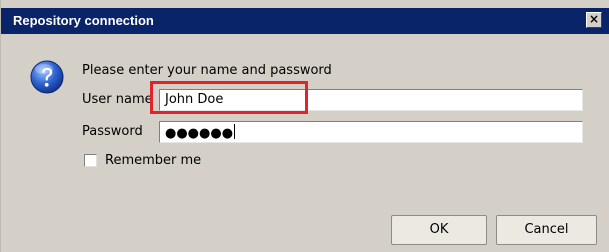 The width and height of the screenshot is (609, 252). I want to click on title-bar: Repository connection ×, so click(305, 21).